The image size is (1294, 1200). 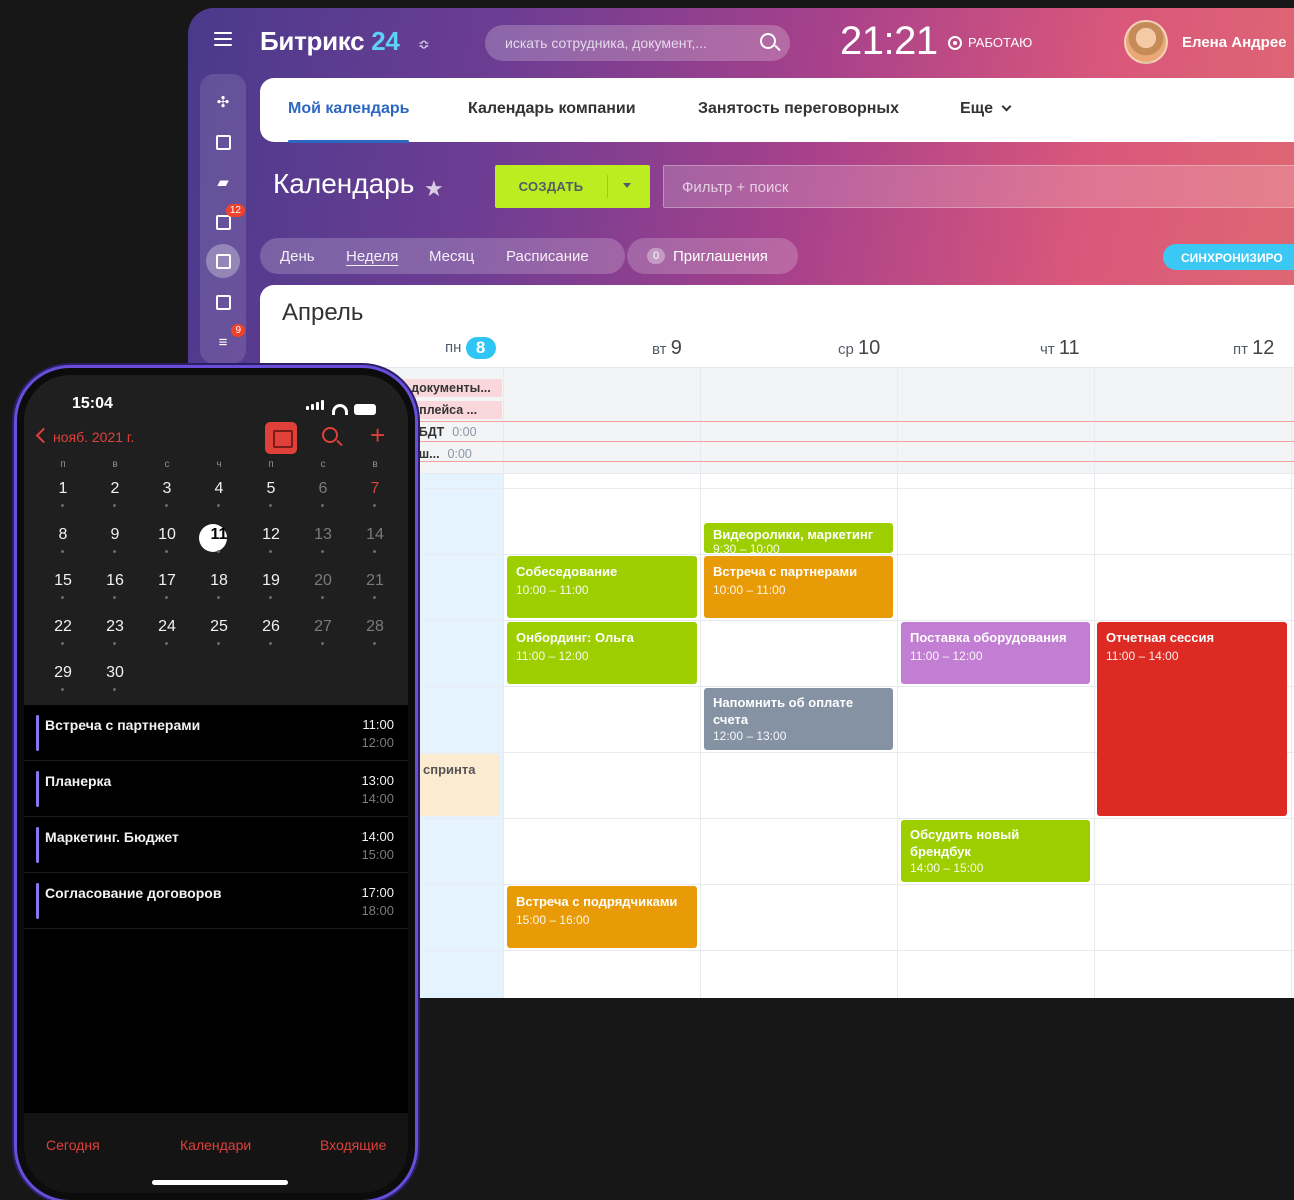 What do you see at coordinates (372, 256) in the screenshot?
I see `view-week: Неделя` at bounding box center [372, 256].